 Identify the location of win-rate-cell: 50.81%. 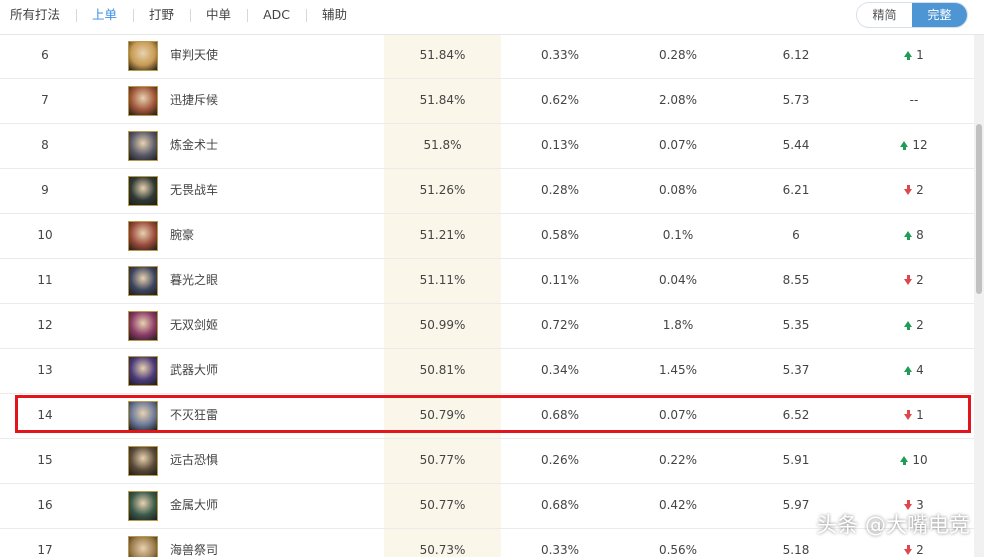
(442, 370).